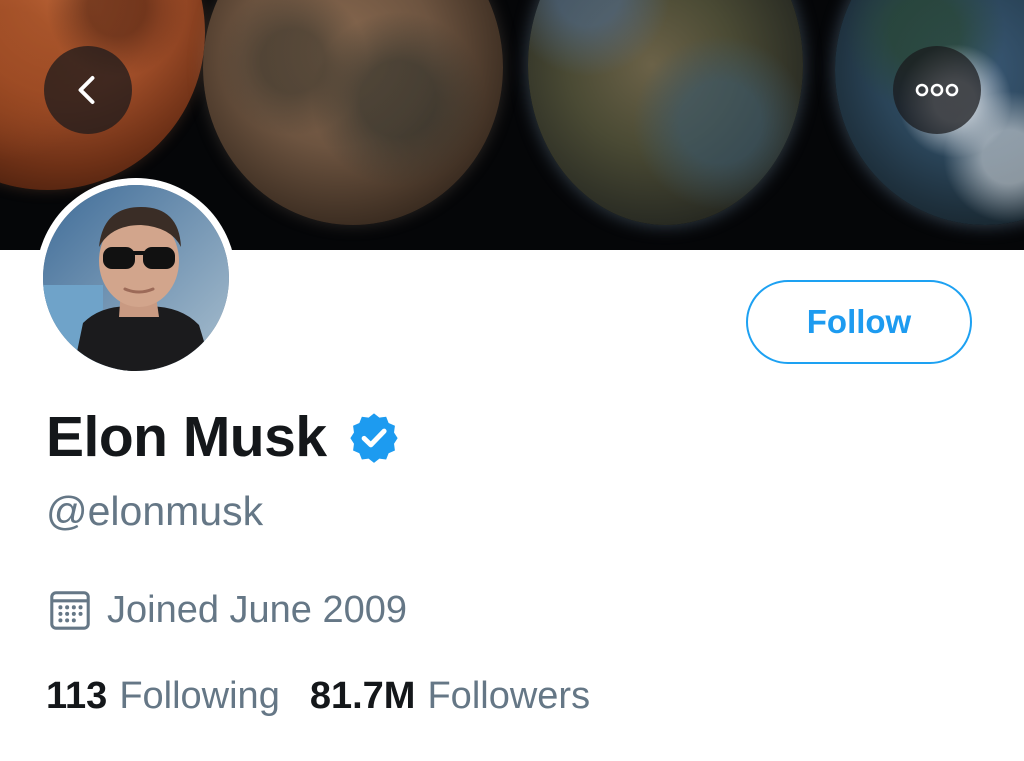  I want to click on more-options-icon, so click(937, 90).